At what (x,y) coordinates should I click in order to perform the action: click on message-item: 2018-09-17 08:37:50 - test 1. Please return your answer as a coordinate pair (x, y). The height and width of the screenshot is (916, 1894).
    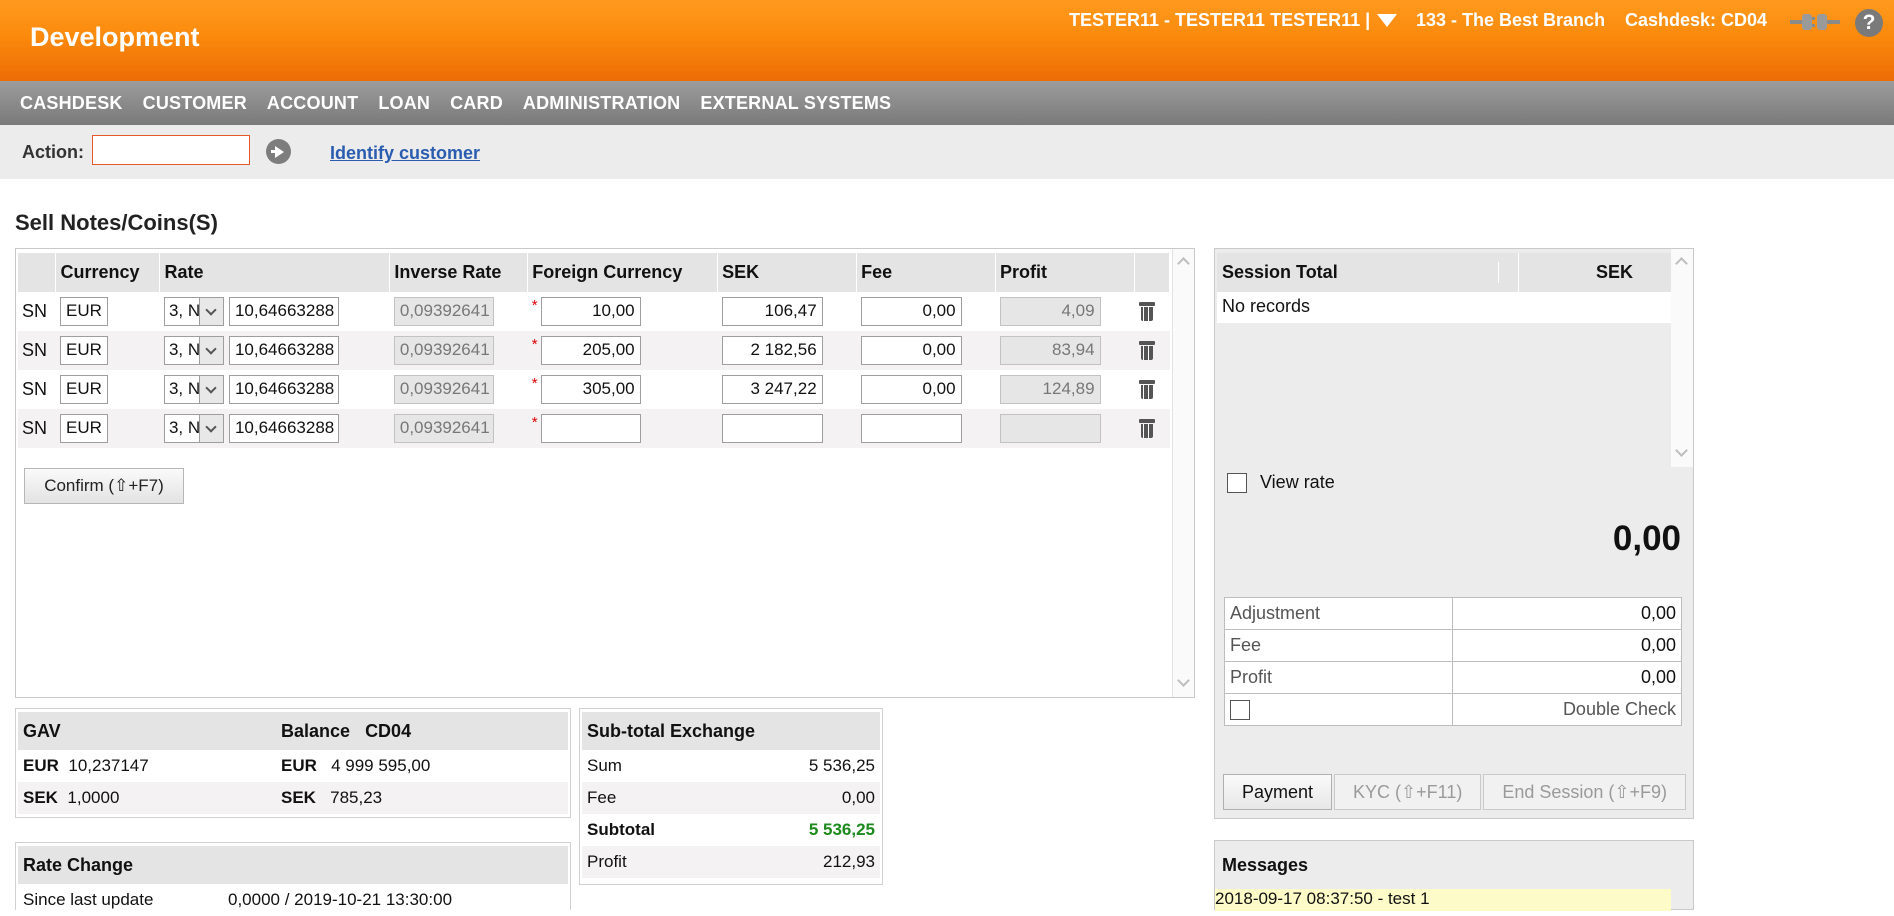
    Looking at the image, I should click on (1443, 900).